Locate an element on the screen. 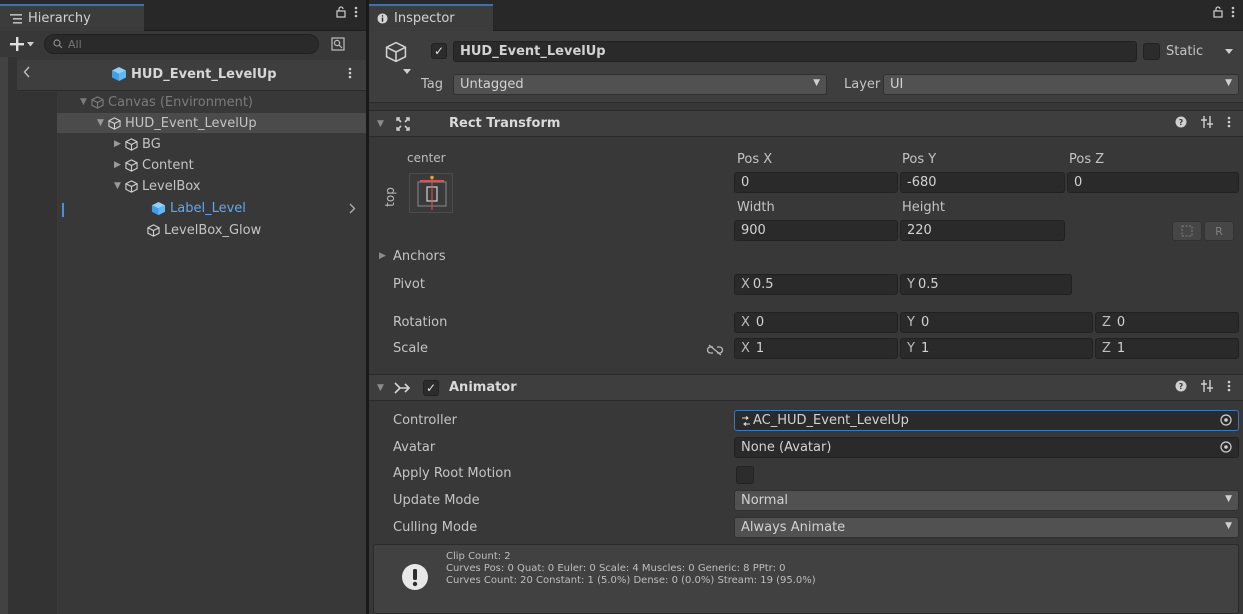 Image resolution: width=1243 pixels, height=614 pixels. pos-y-field: -680 is located at coordinates (982, 182).